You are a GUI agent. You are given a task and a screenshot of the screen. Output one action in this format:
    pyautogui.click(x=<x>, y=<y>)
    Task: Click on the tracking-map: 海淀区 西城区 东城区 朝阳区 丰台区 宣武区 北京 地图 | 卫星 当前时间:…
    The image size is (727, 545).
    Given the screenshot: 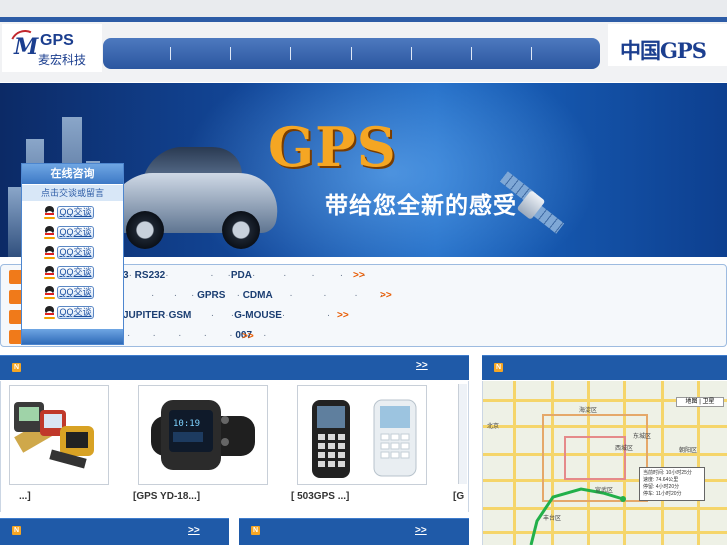 What is the action you would take?
    pyautogui.click(x=604, y=463)
    